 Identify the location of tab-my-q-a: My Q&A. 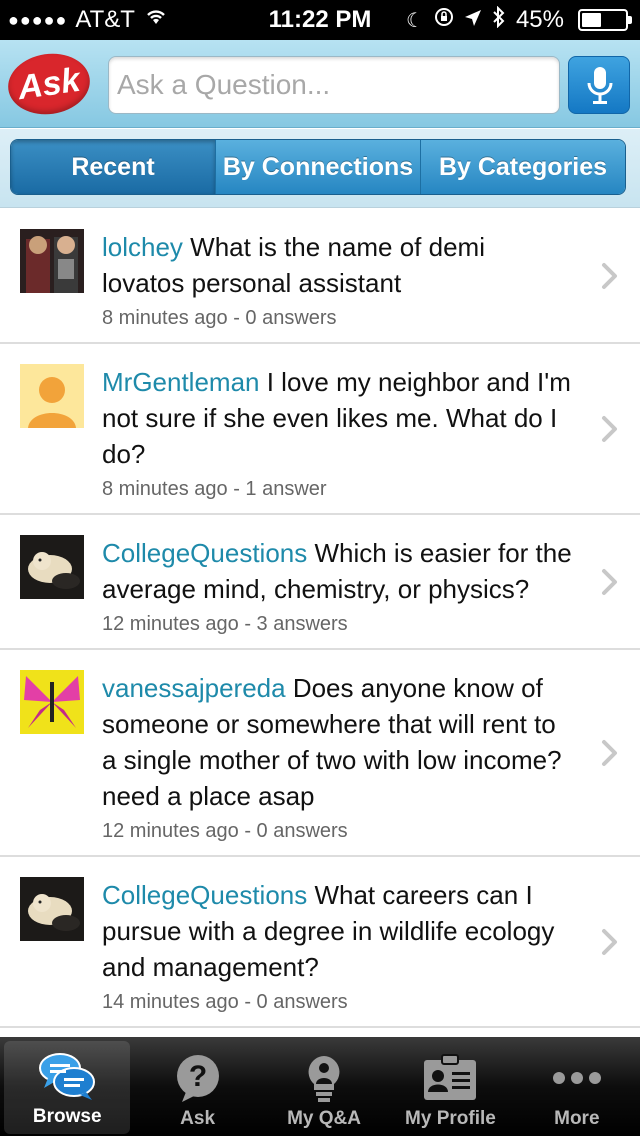
(324, 1086).